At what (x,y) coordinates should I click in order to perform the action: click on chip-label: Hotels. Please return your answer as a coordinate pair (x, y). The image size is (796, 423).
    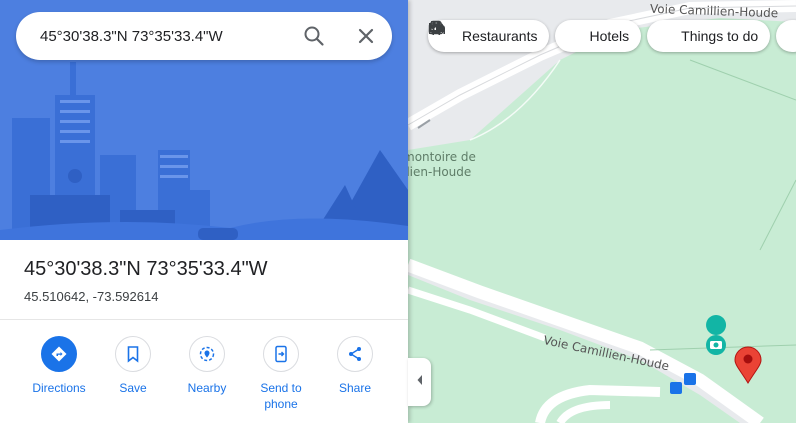
    Looking at the image, I should click on (609, 36).